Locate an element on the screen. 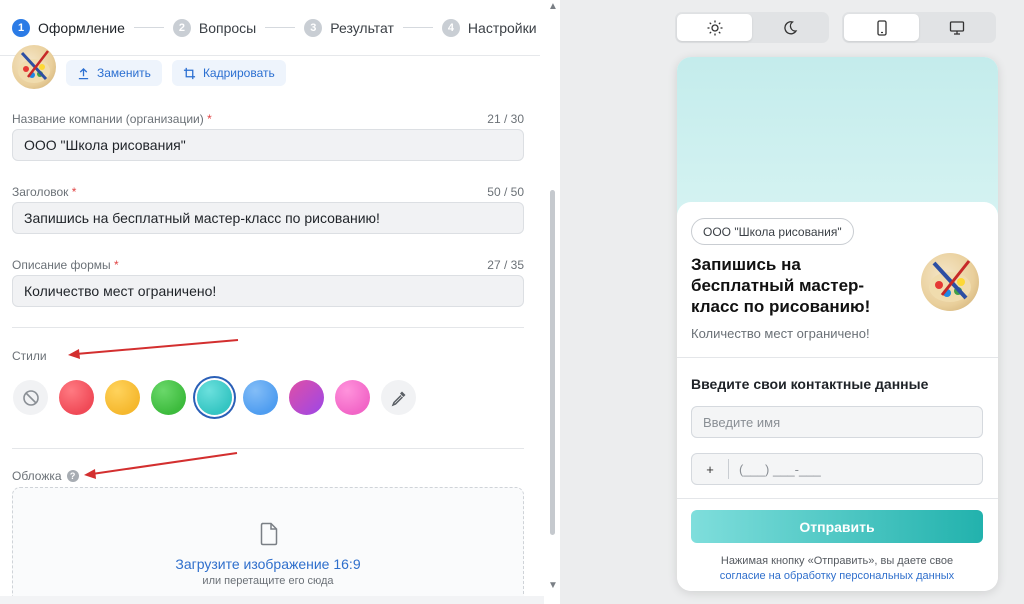 This screenshot has height=604, width=1024. color-swatch-pink is located at coordinates (352, 397).